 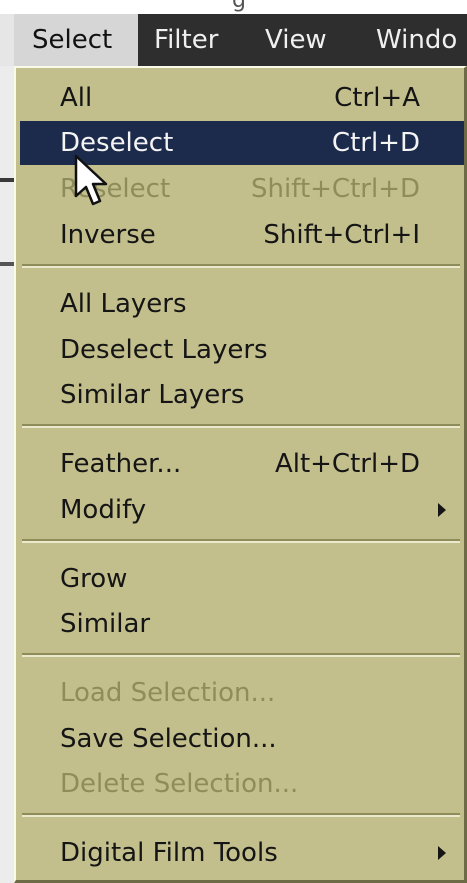 I want to click on mouse-pointer-icon, so click(x=91, y=180).